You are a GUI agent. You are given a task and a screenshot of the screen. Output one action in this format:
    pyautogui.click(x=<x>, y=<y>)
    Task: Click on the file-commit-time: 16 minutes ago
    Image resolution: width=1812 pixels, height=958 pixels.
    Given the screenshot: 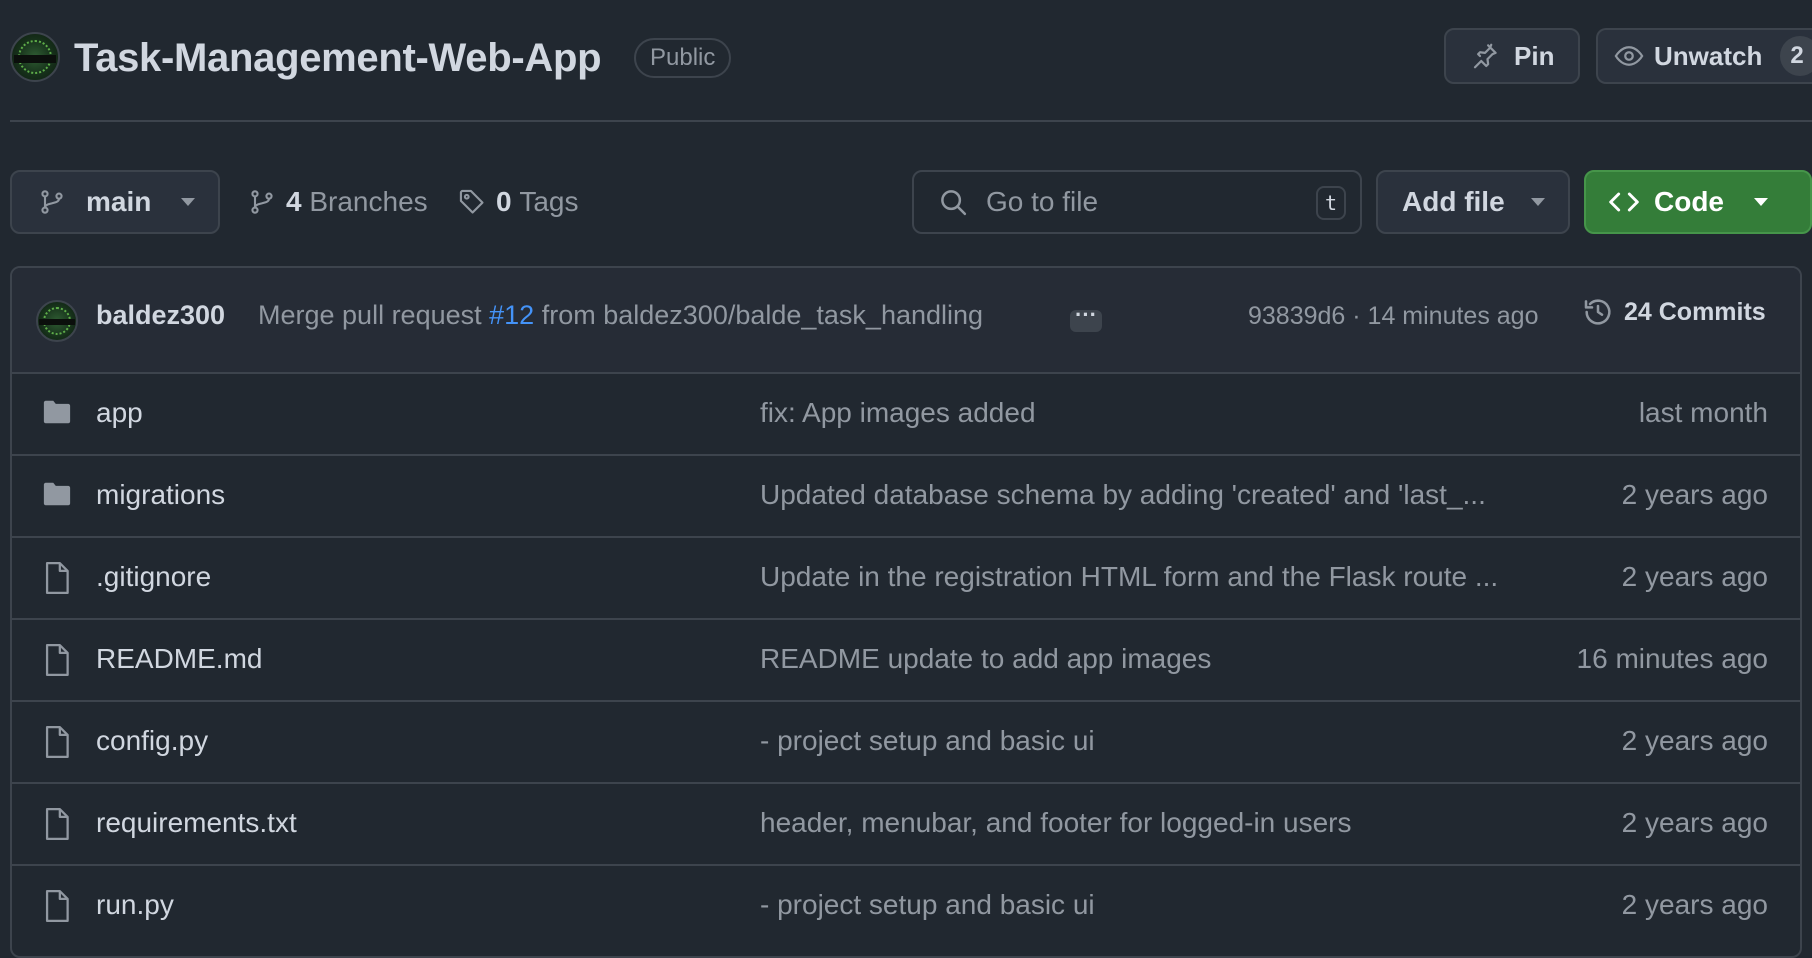 What is the action you would take?
    pyautogui.click(x=1672, y=658)
    